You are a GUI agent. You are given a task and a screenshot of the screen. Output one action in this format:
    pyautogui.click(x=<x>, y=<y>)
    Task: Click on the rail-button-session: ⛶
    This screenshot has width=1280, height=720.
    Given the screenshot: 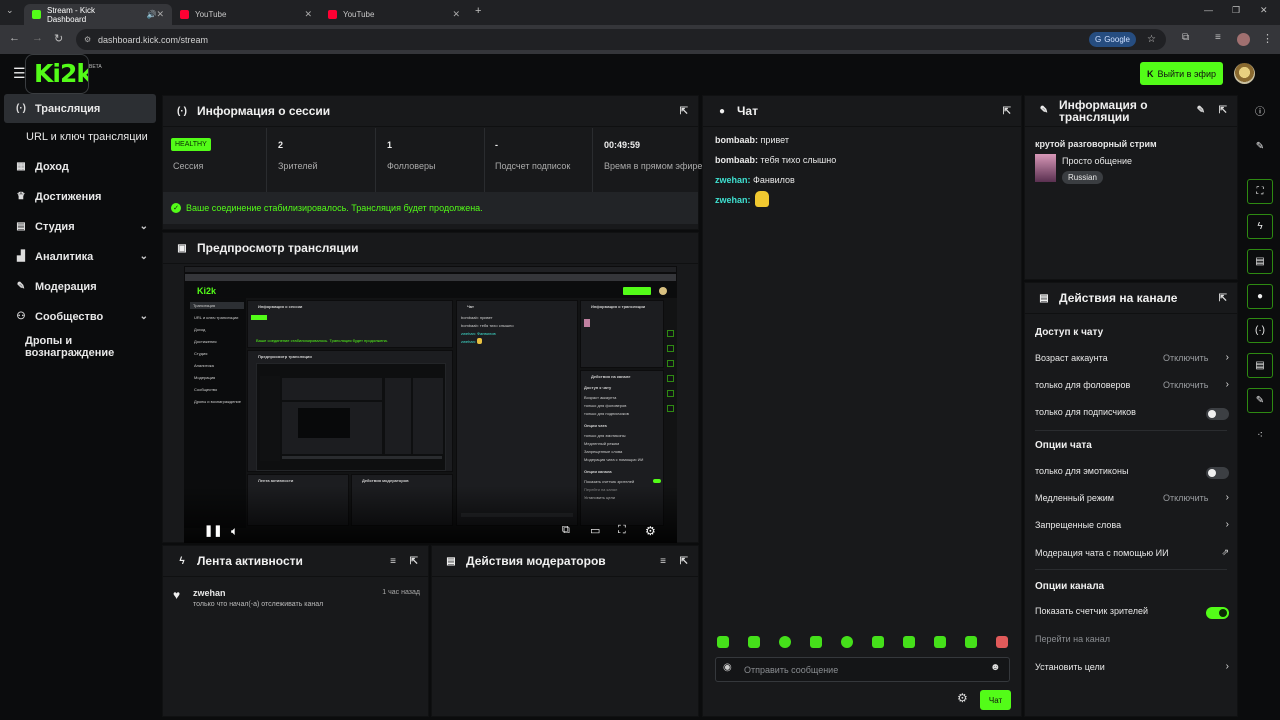 What is the action you would take?
    pyautogui.click(x=1260, y=191)
    